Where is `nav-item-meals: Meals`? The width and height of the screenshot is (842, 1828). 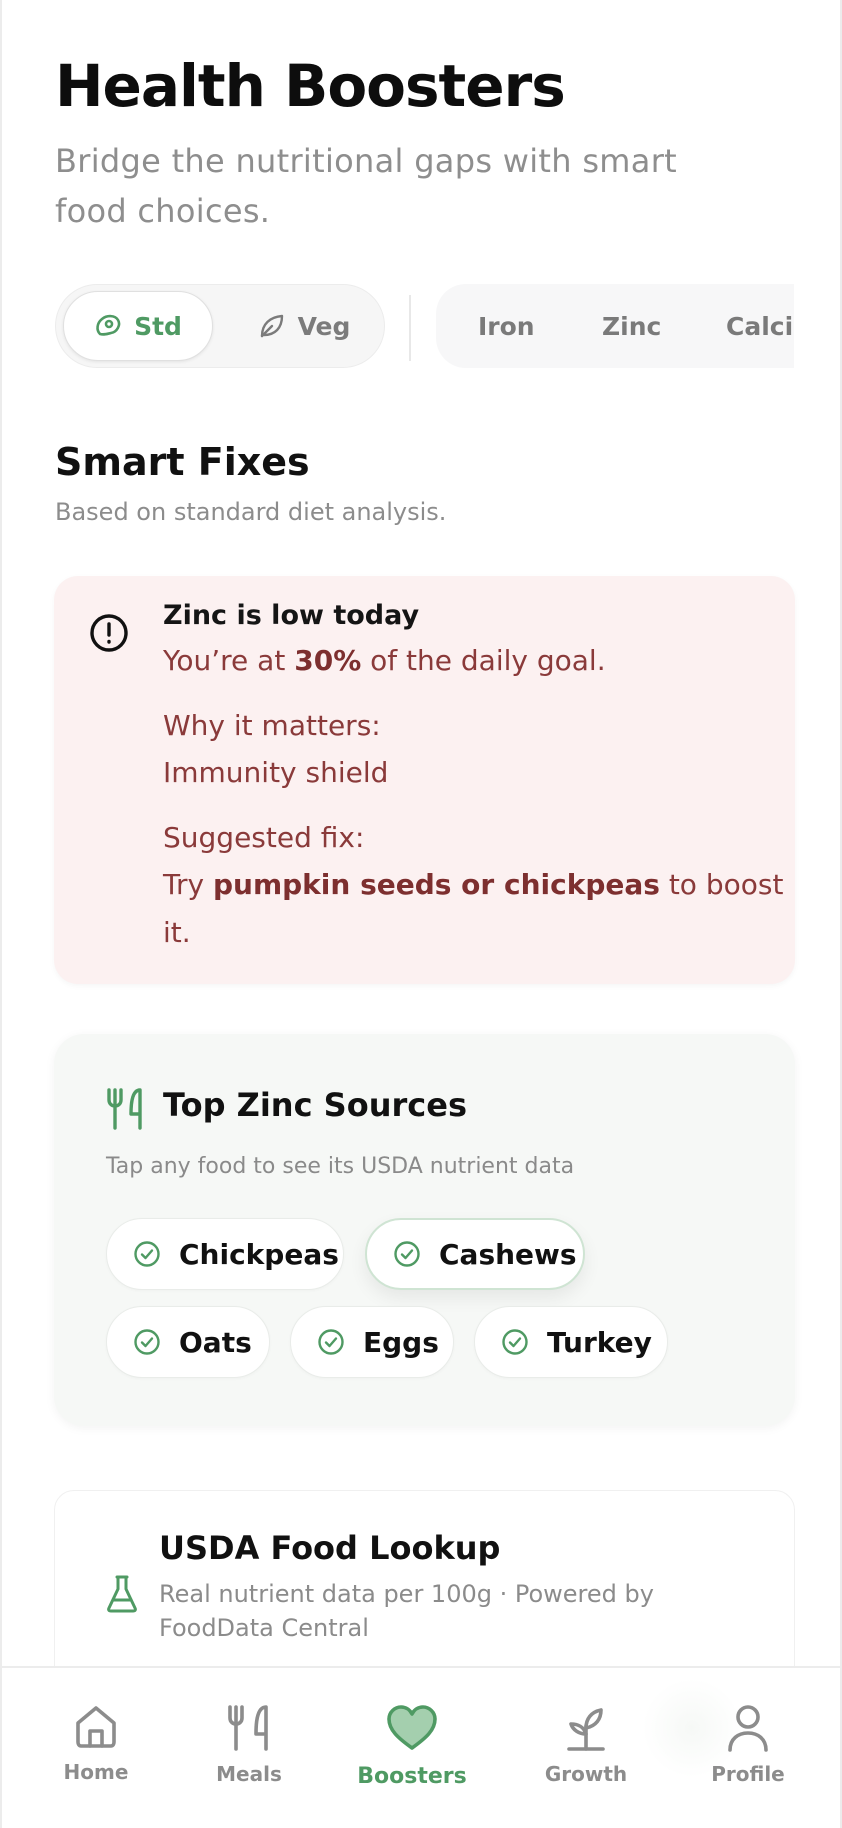
nav-item-meals: Meals is located at coordinates (249, 1748).